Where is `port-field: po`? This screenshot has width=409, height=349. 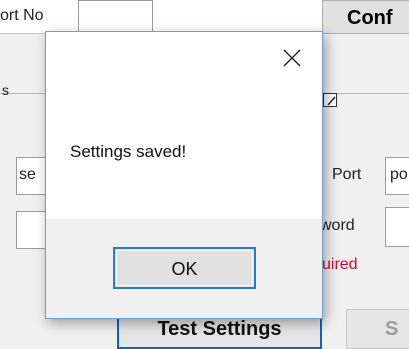
port-field: po is located at coordinates (397, 176).